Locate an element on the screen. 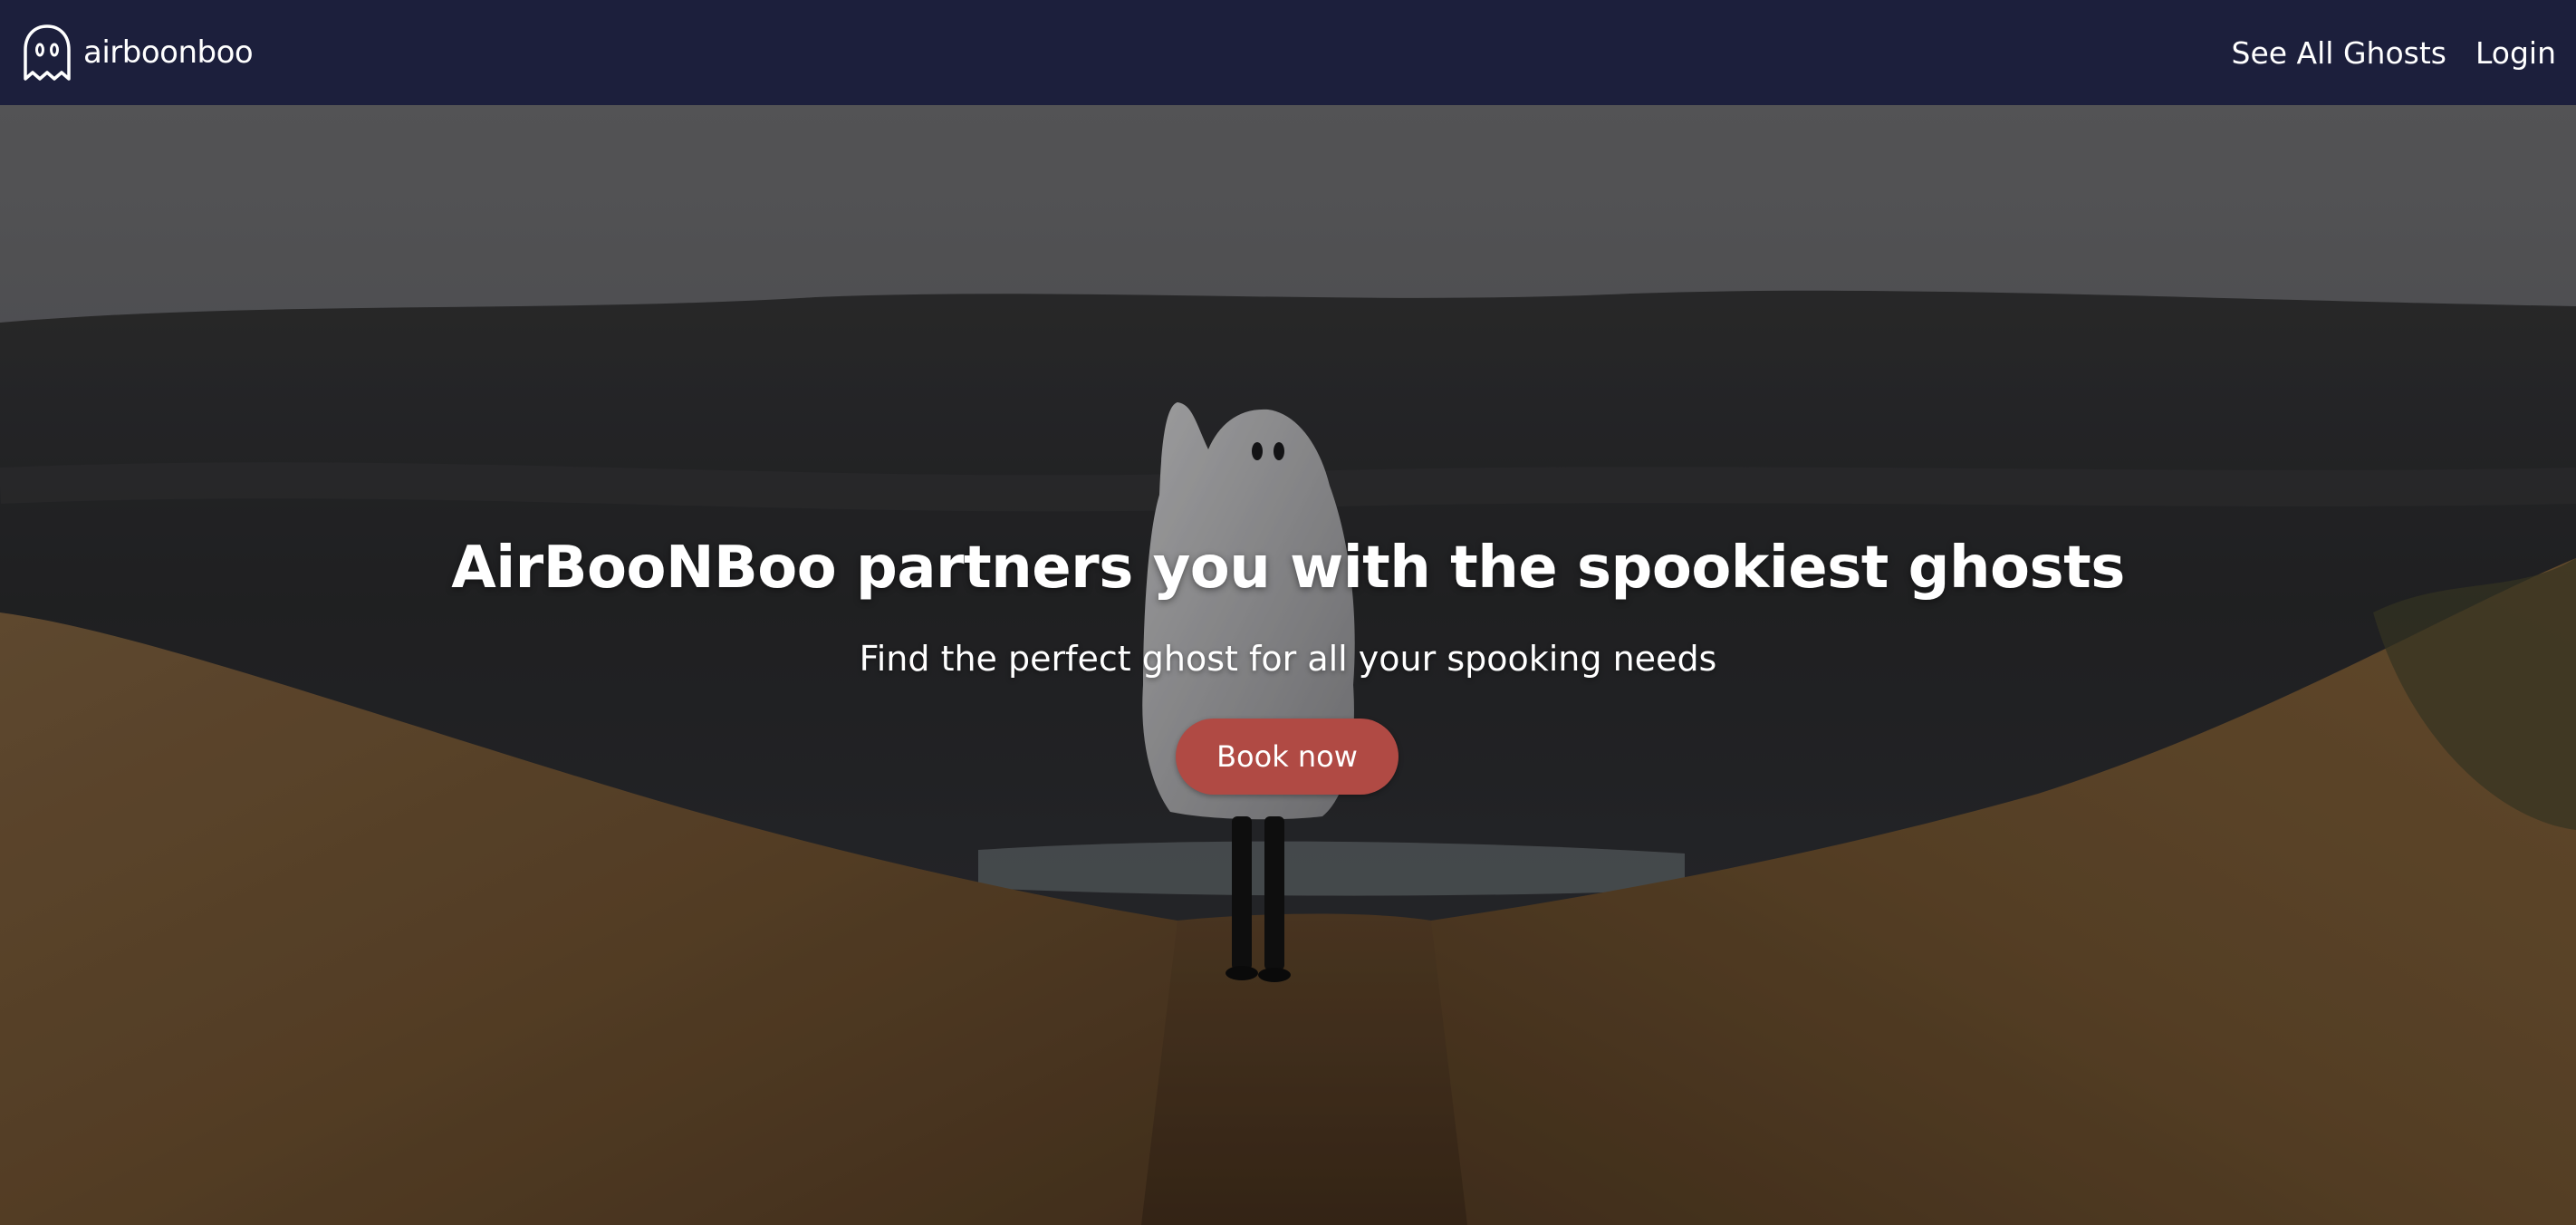 This screenshot has width=2576, height=1225. navbar: airboonboo See All Ghosts Login is located at coordinates (1288, 52).